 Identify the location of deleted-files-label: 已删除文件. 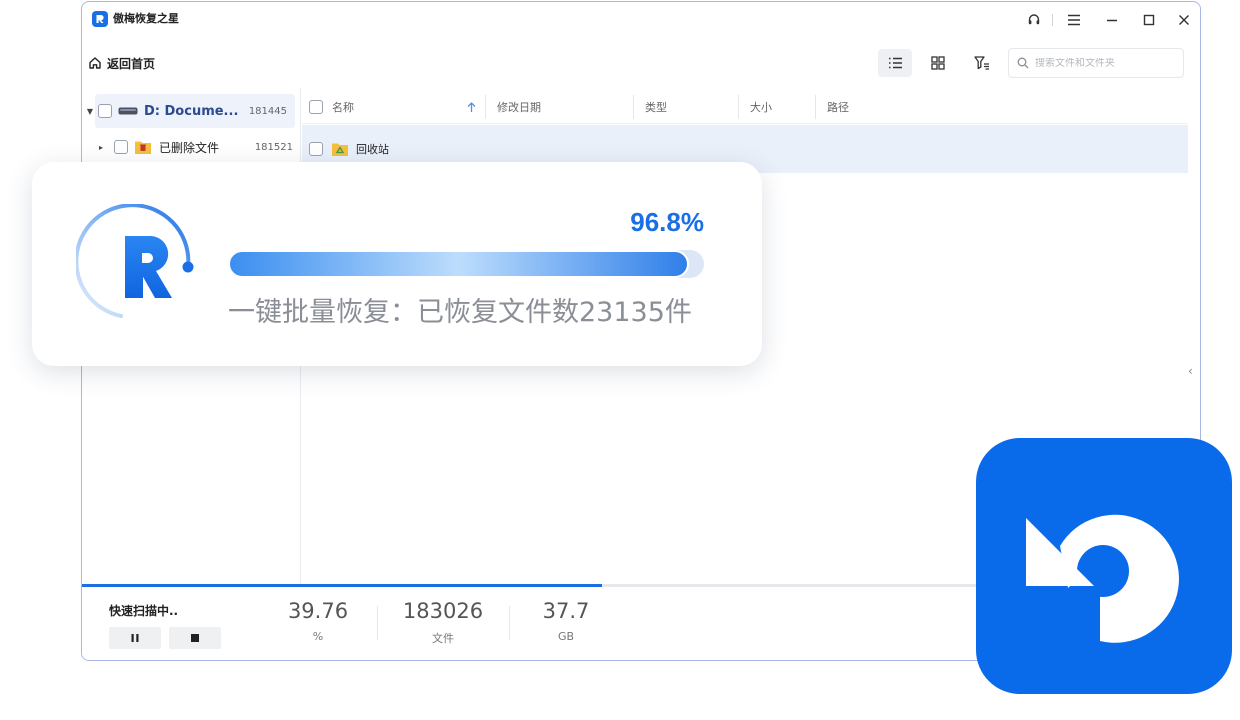
(189, 147).